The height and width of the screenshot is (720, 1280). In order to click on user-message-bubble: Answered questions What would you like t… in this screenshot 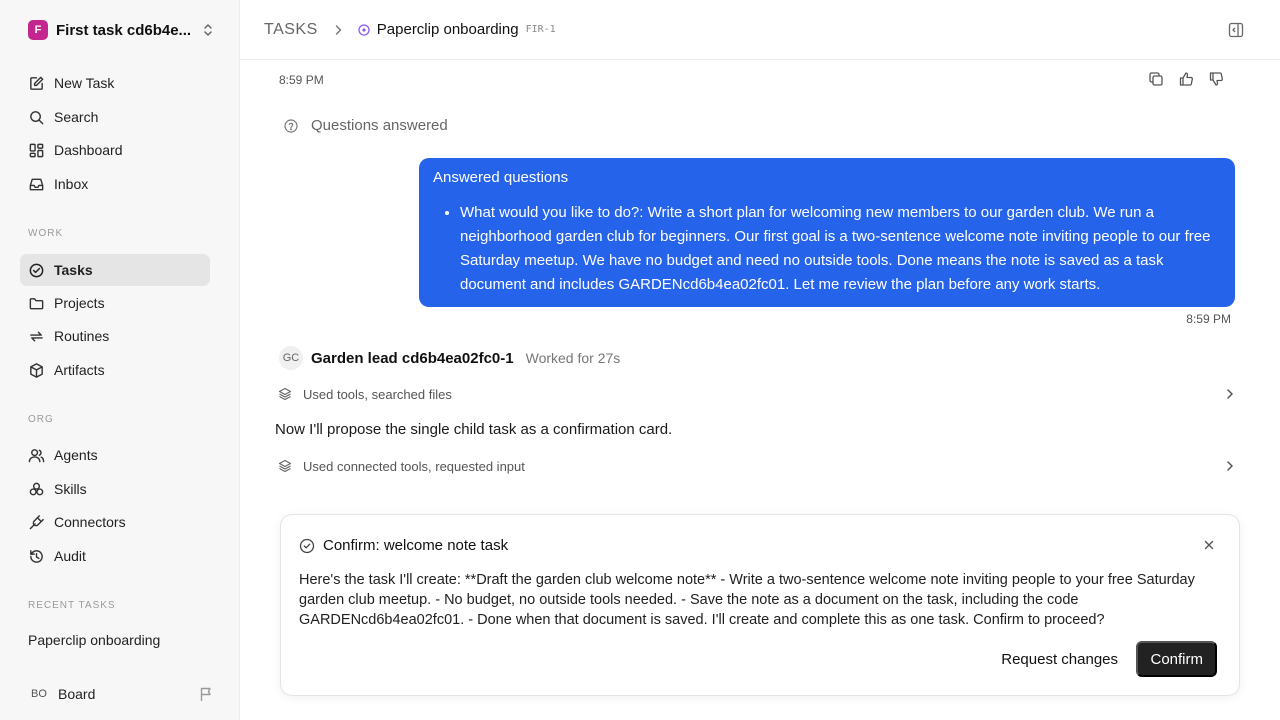, I will do `click(827, 232)`.